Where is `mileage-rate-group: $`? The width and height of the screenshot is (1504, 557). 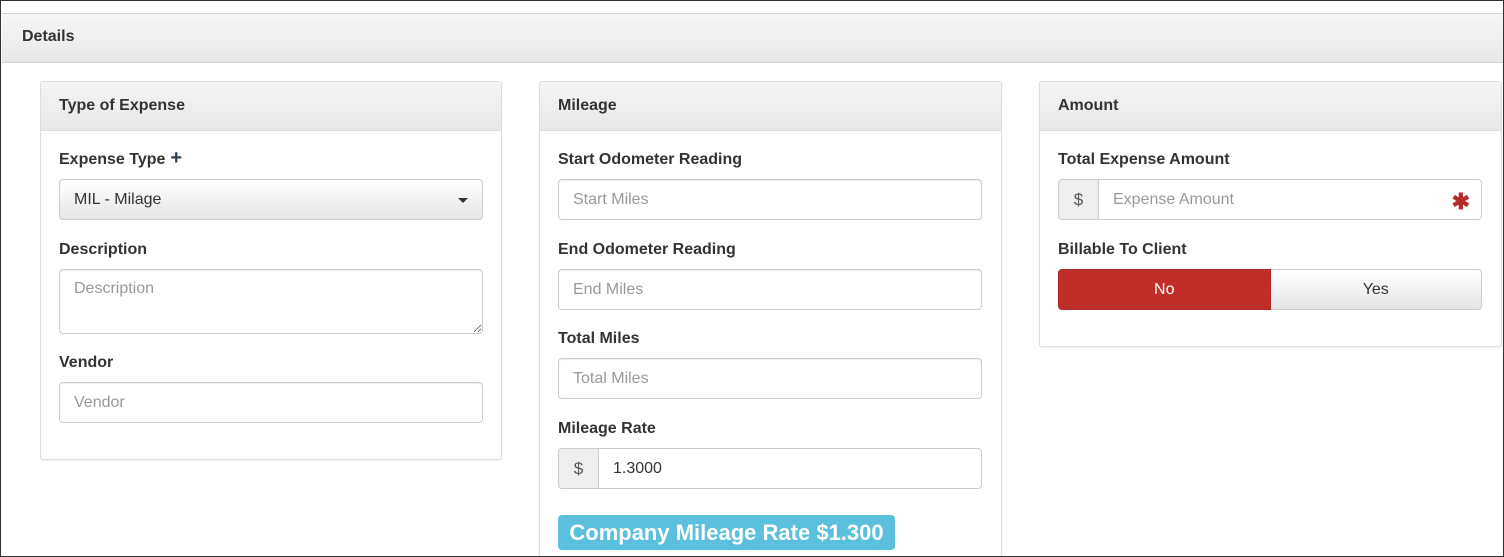 mileage-rate-group: $ is located at coordinates (770, 468).